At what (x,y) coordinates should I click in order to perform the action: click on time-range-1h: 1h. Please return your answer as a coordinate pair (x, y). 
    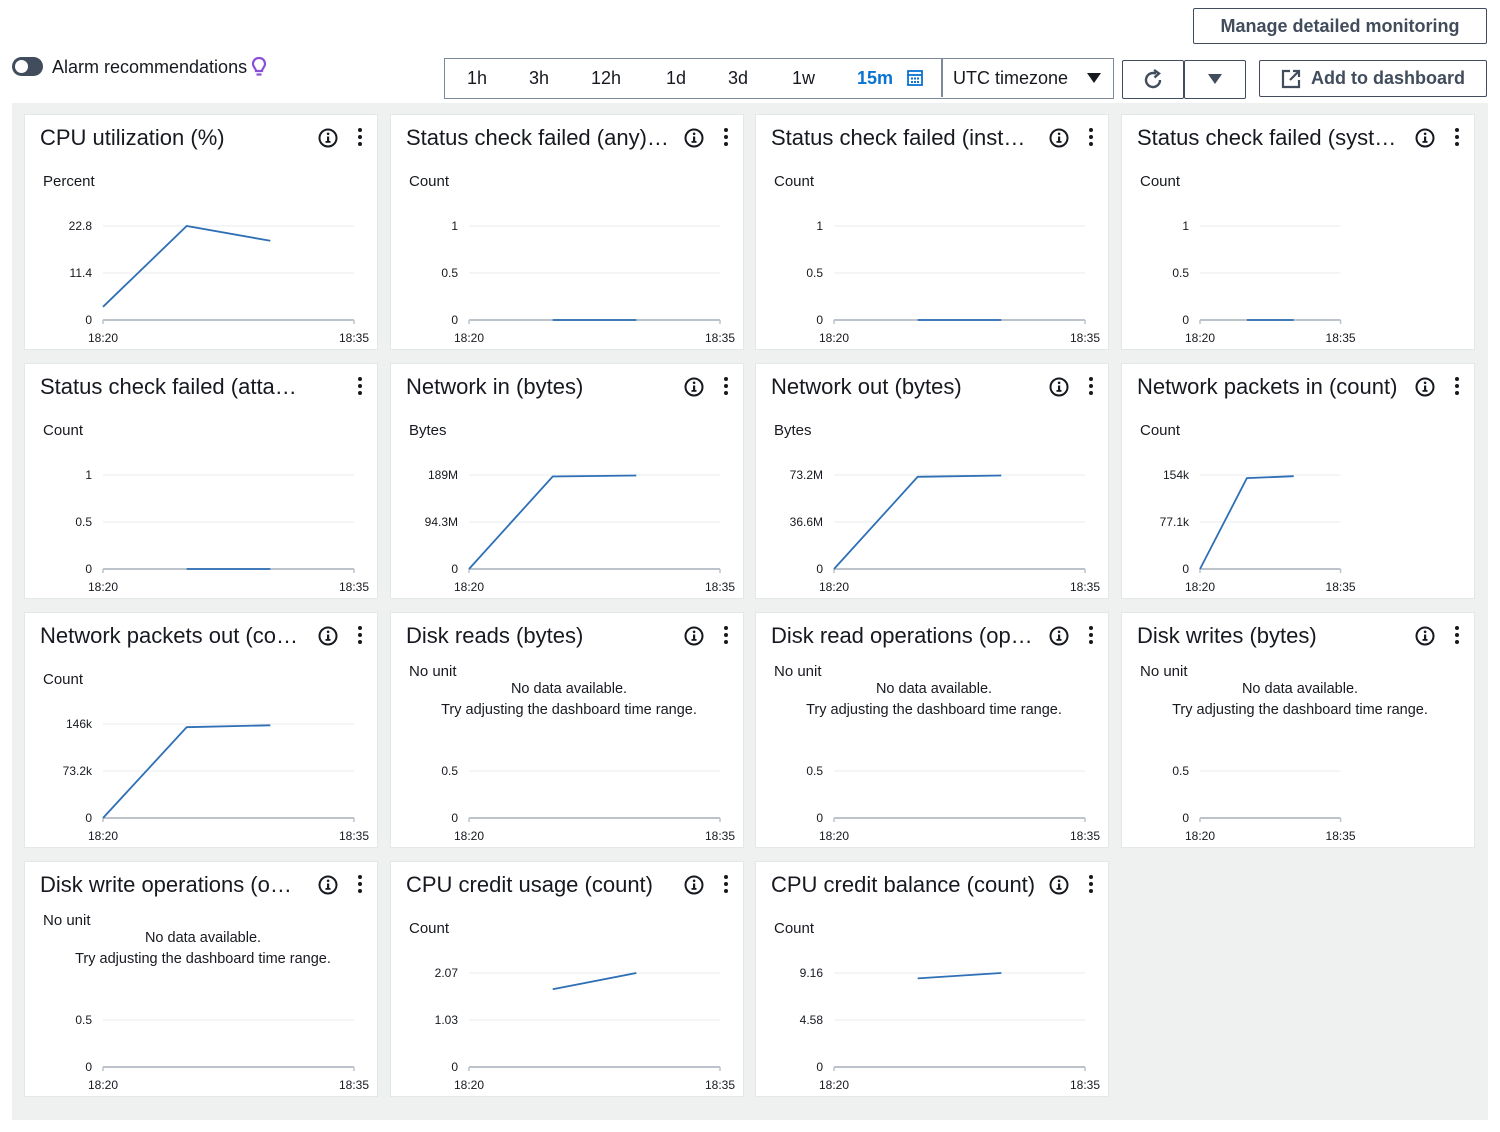
    Looking at the image, I should click on (477, 78).